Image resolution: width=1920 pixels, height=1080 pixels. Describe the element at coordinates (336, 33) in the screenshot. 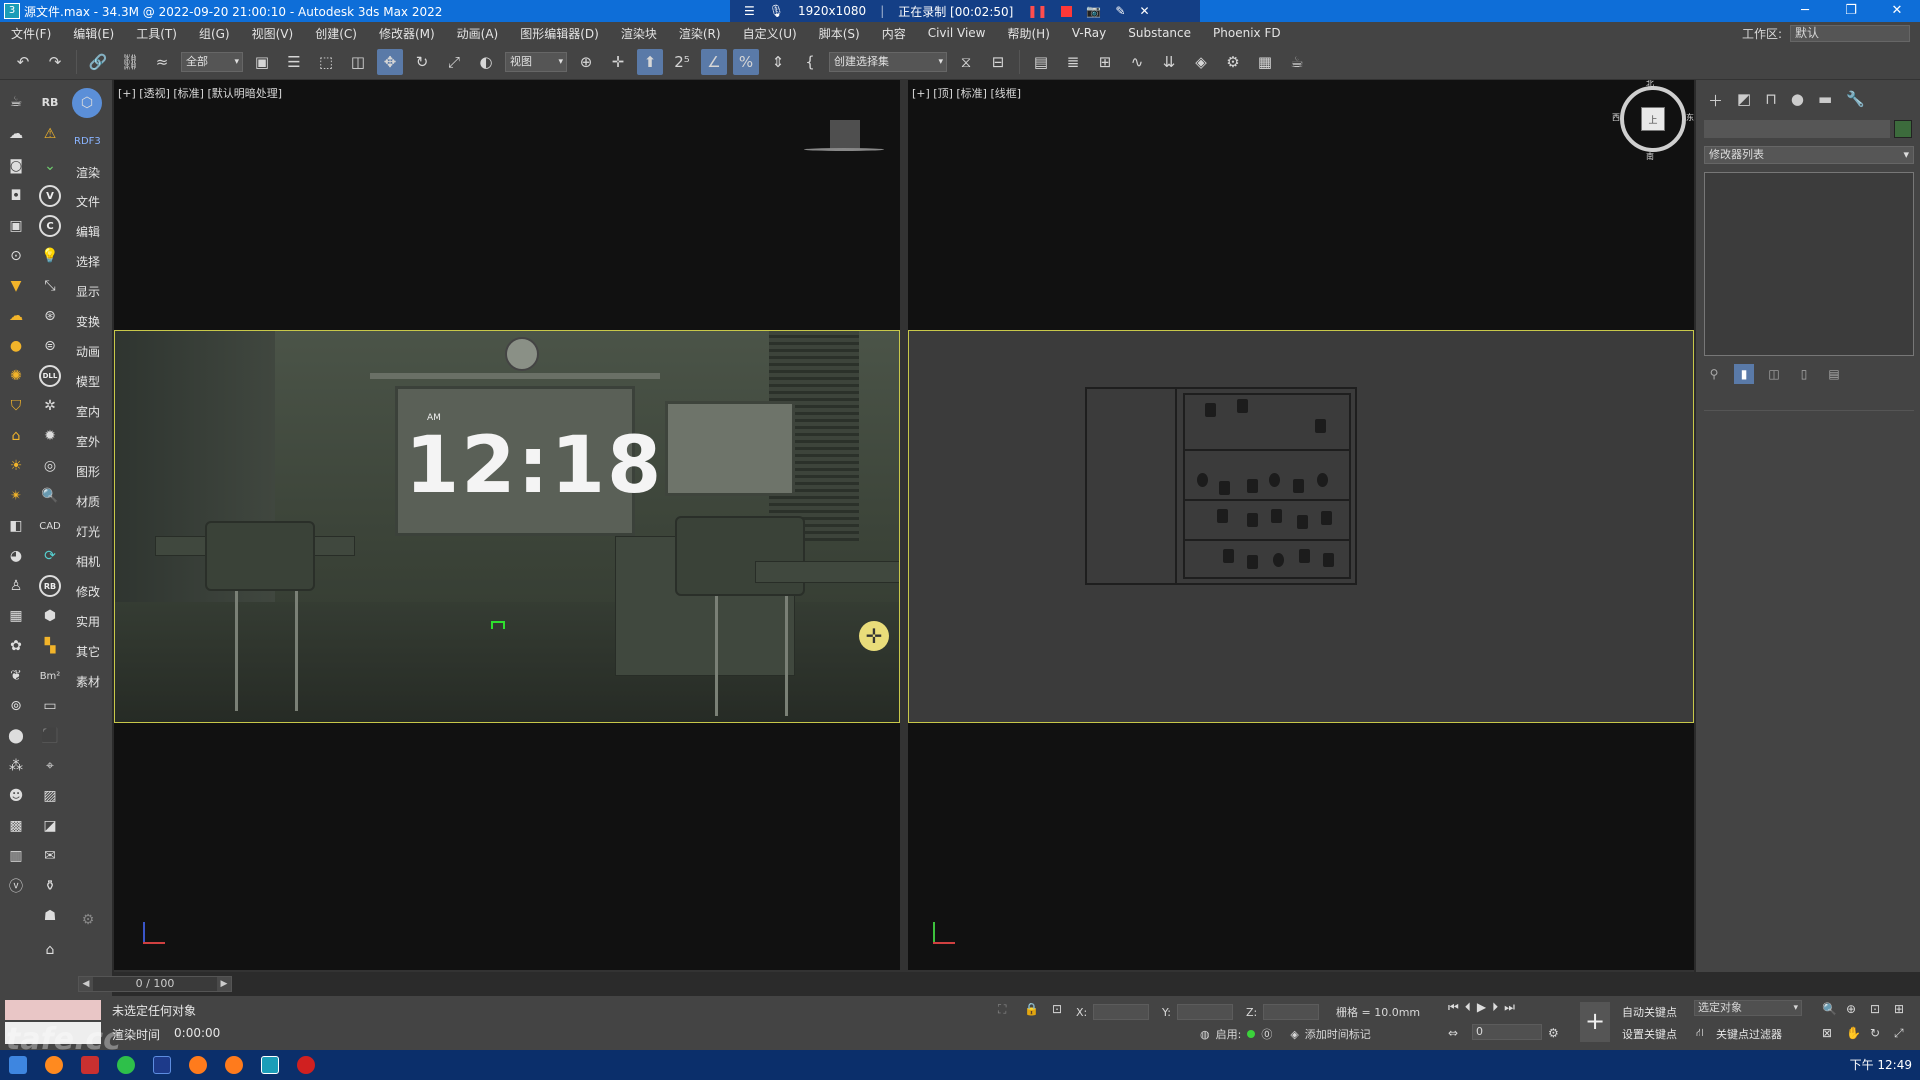

I see `menu-create: 创建(C)` at that location.